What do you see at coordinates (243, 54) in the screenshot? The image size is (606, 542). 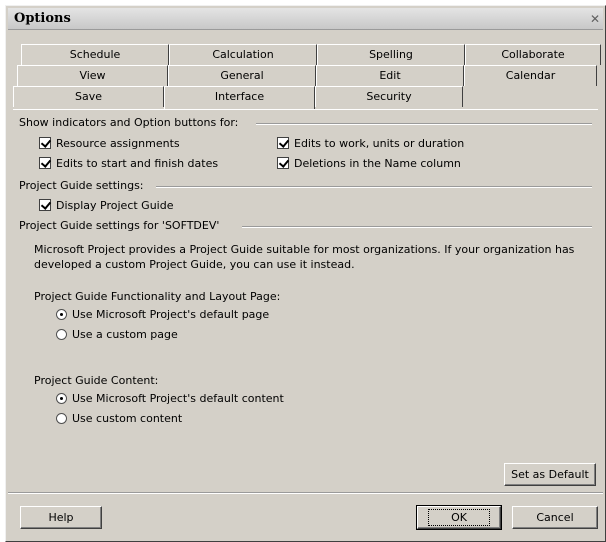 I see `tab-calculation: Calculation` at bounding box center [243, 54].